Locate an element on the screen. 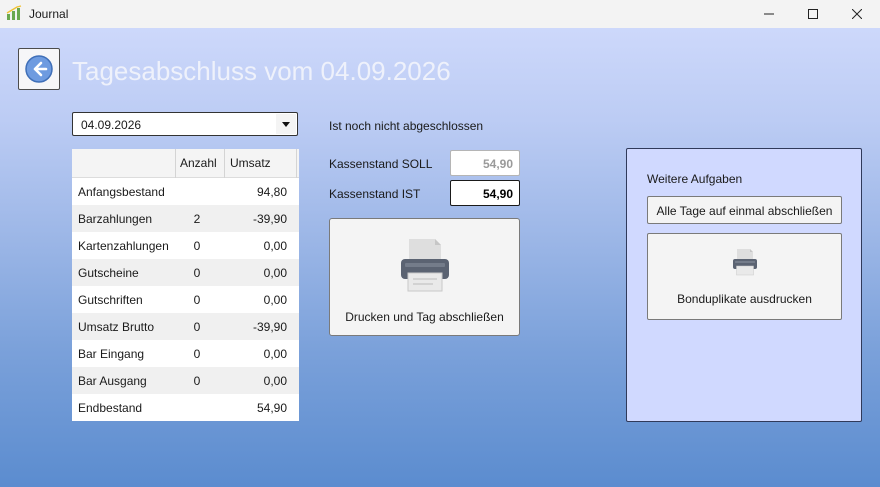 This screenshot has width=880, height=487. table-row: Bar Ausgang 0 0,00 is located at coordinates (185, 380).